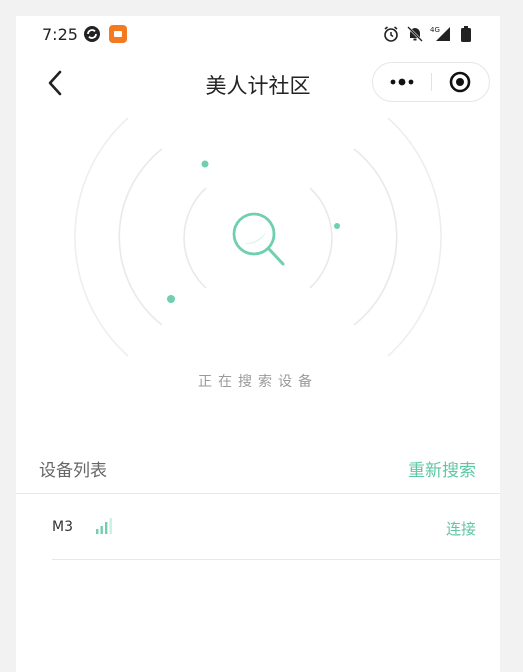 The width and height of the screenshot is (523, 672). Describe the element at coordinates (104, 526) in the screenshot. I see `signal-bars-icon` at that location.